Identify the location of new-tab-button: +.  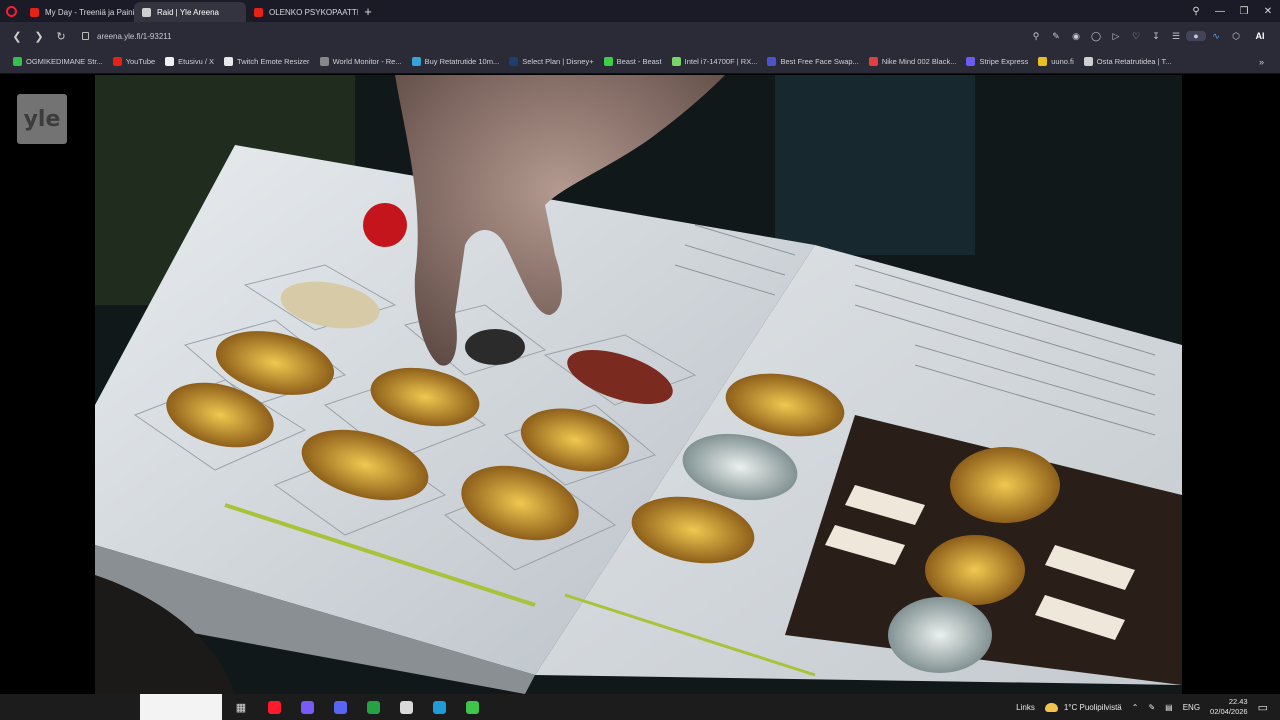
(368, 11).